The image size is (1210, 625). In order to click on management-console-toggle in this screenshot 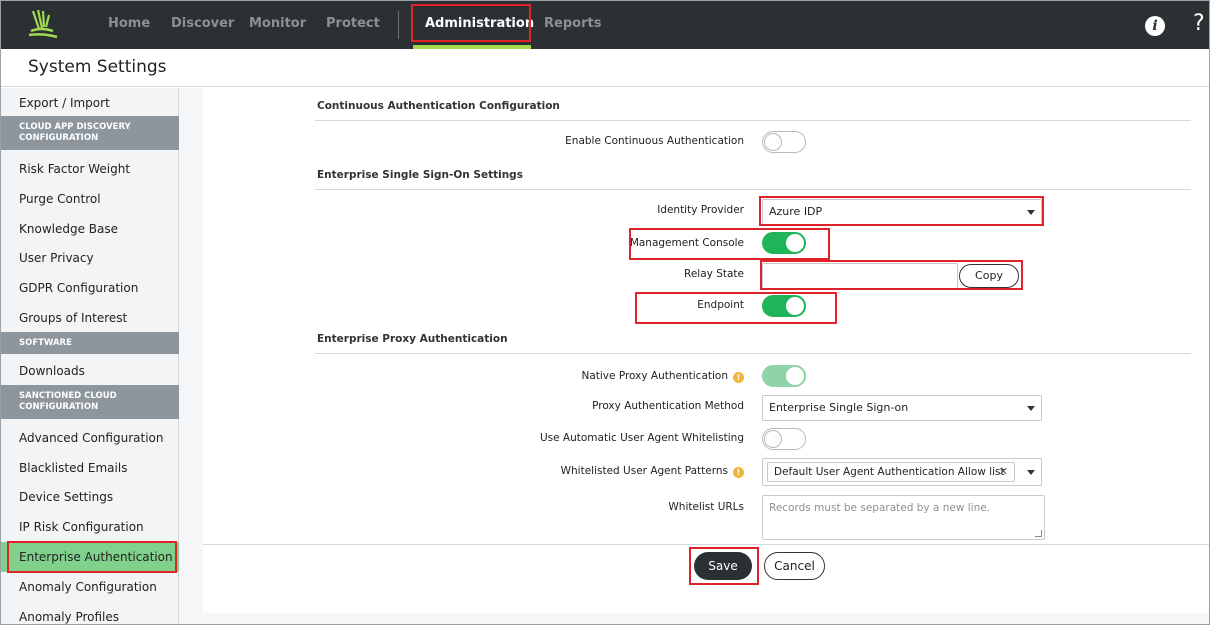, I will do `click(784, 243)`.